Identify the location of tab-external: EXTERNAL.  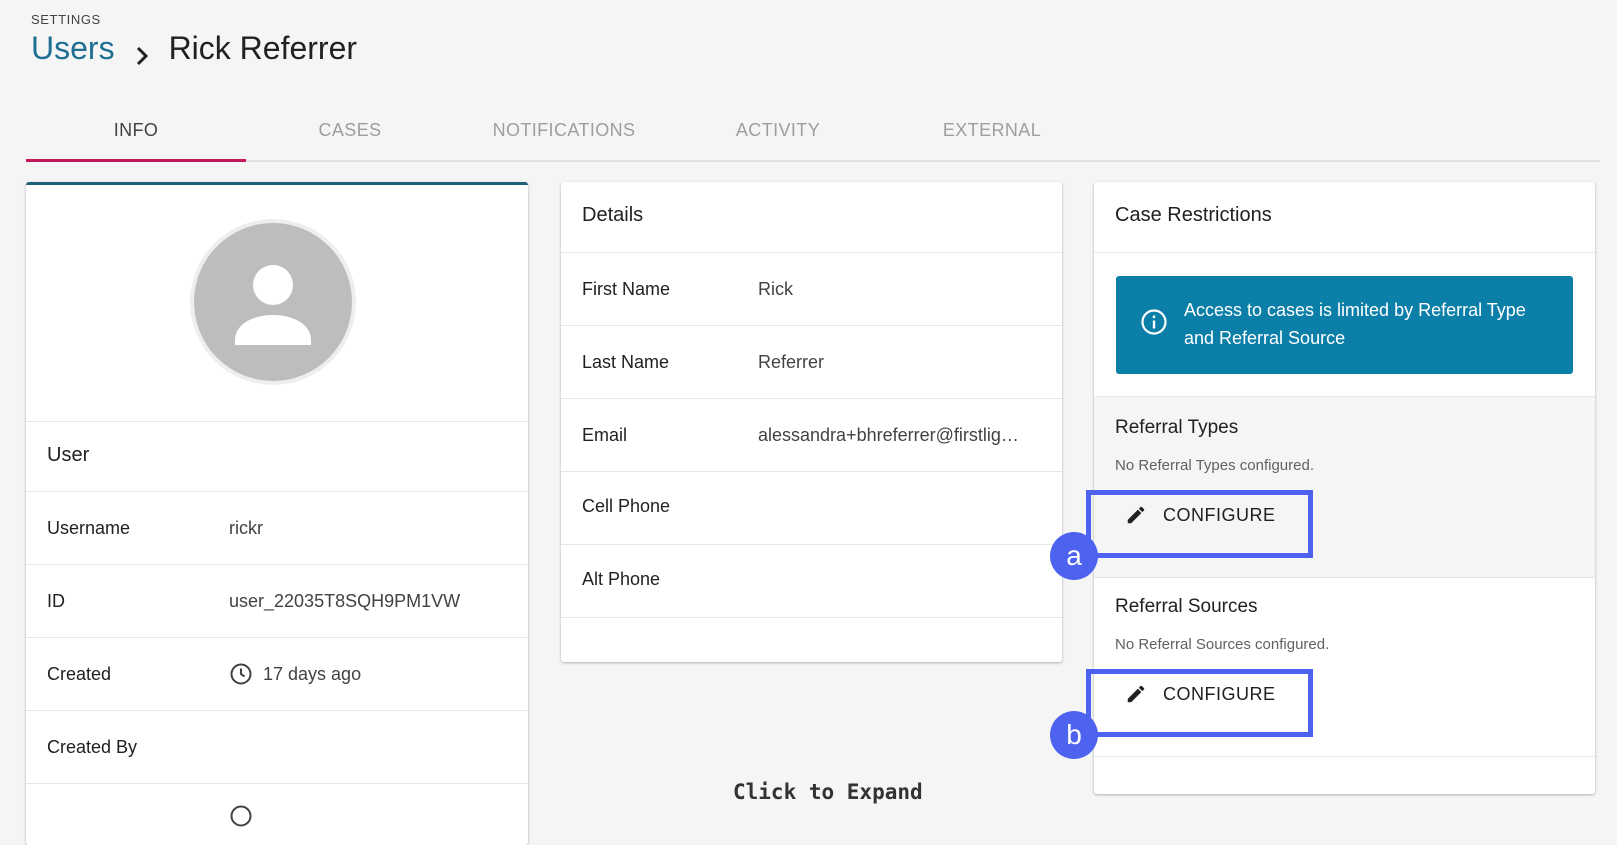
(992, 130).